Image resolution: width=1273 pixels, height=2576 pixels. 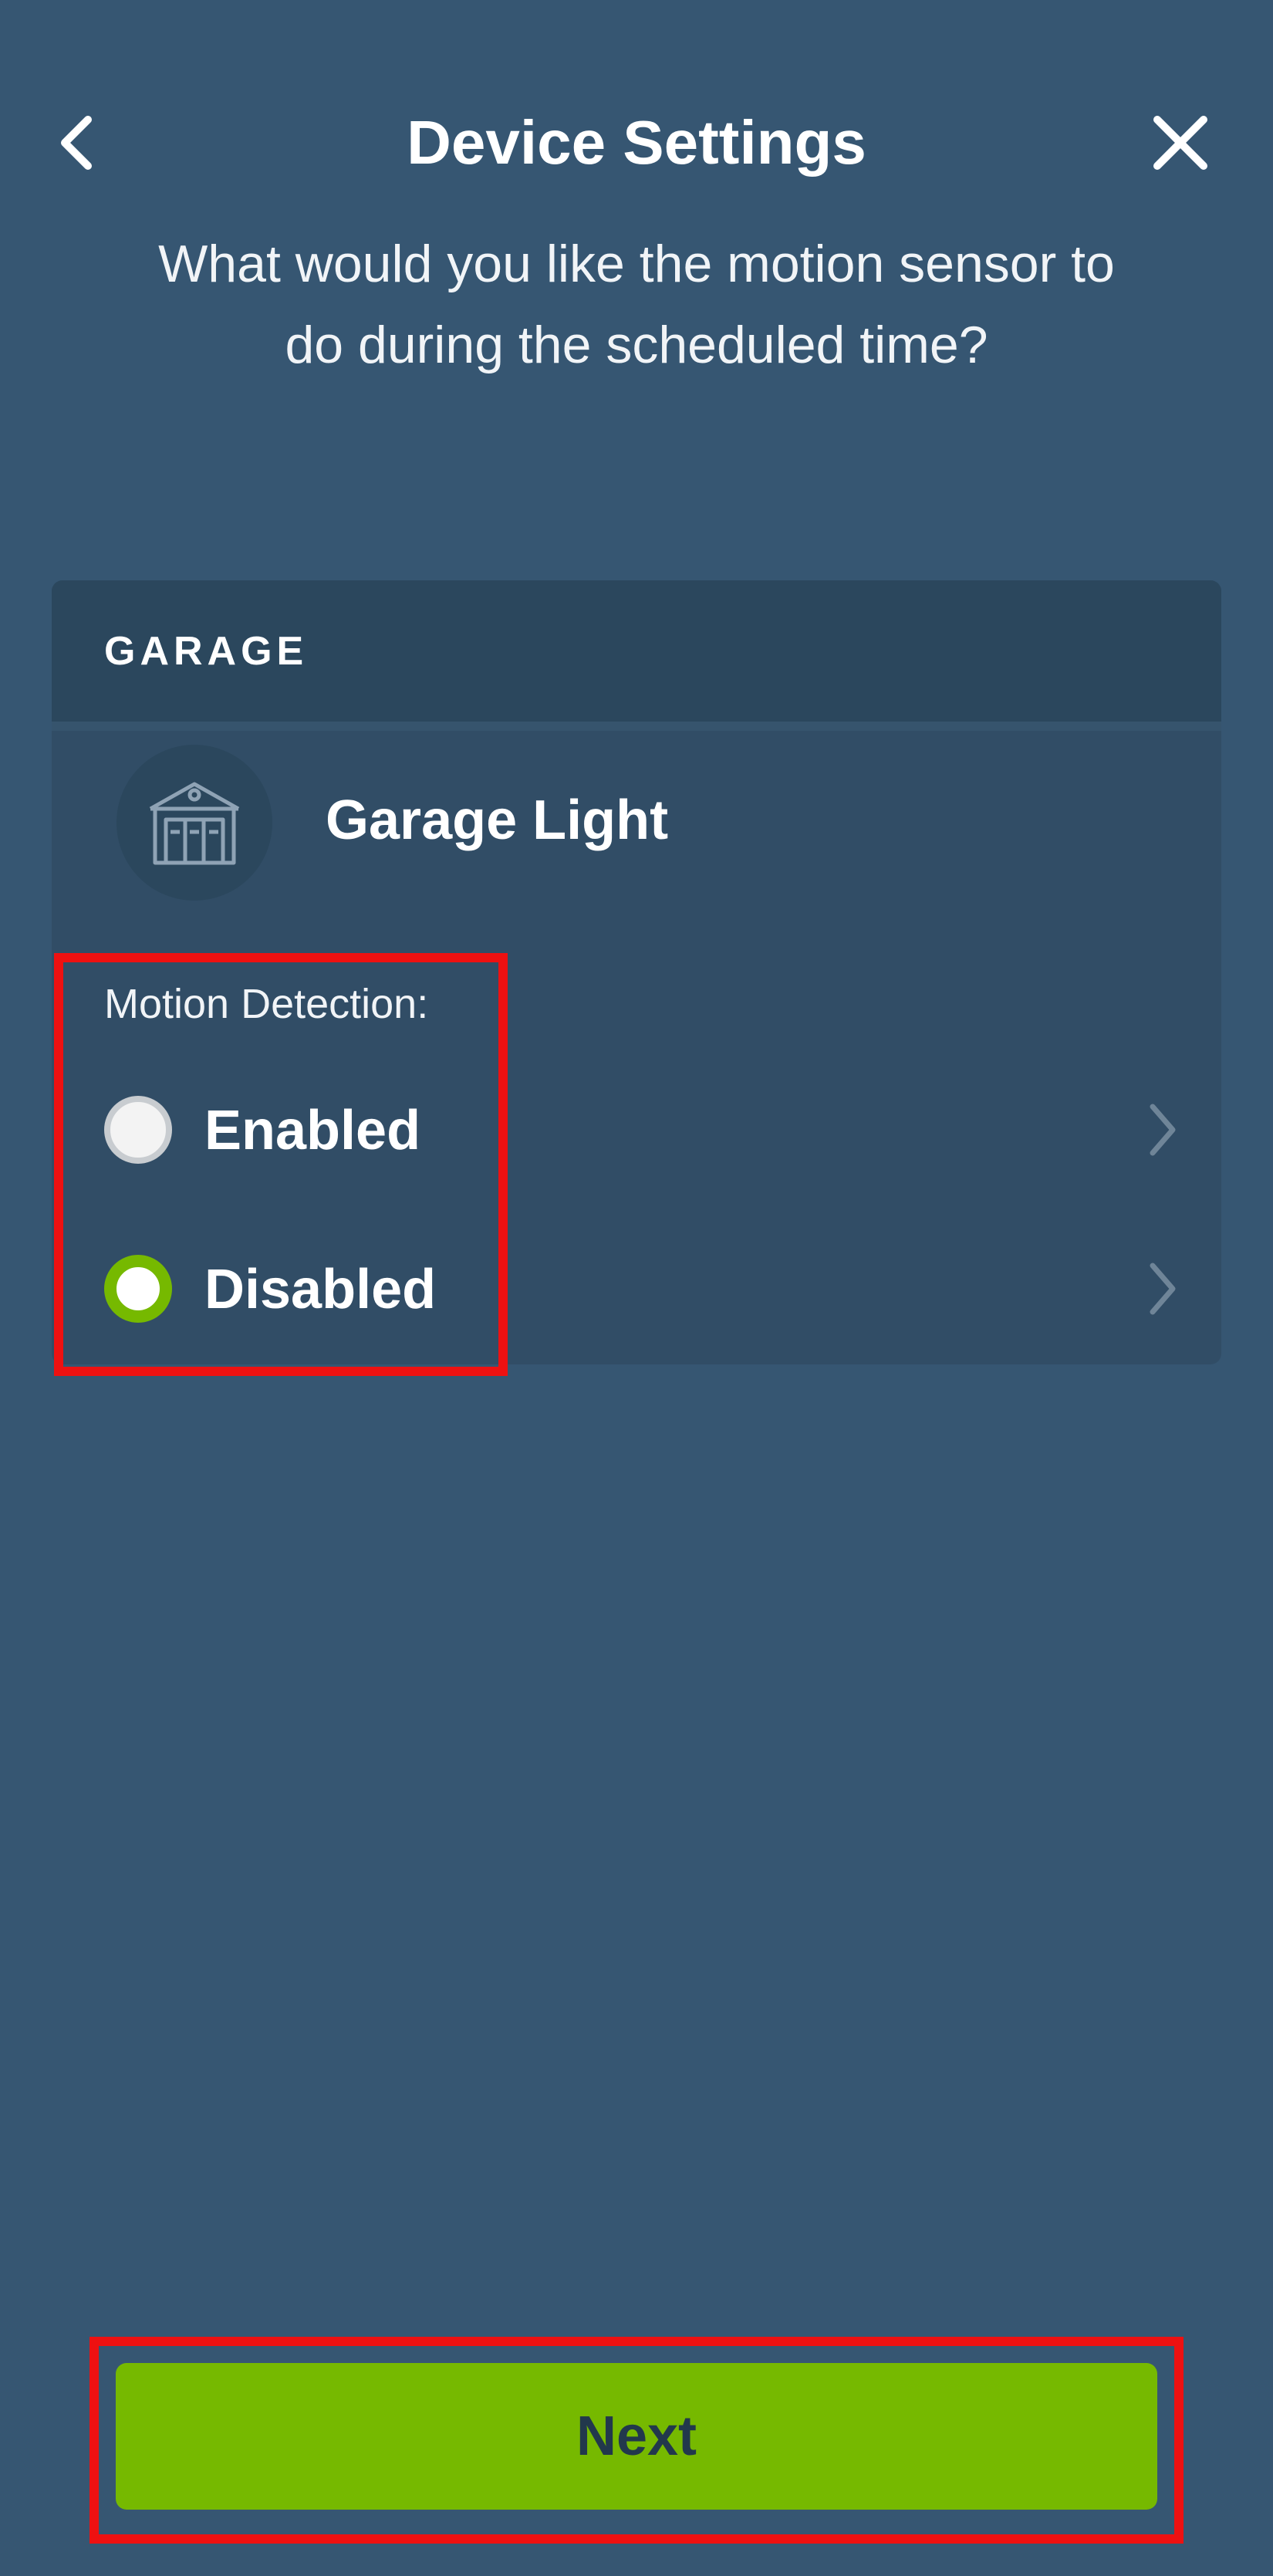 I want to click on close-icon, so click(x=1180, y=143).